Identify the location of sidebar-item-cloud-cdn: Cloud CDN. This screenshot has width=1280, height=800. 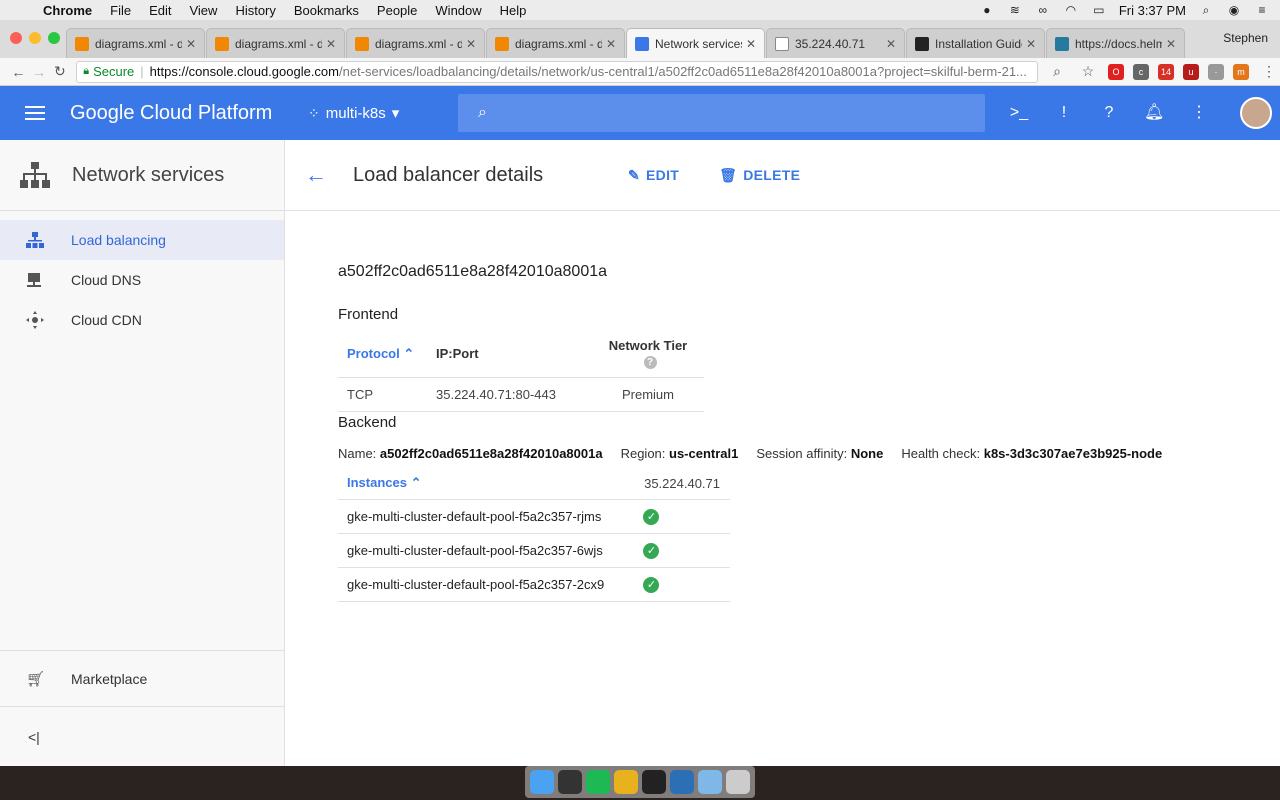
(142, 320).